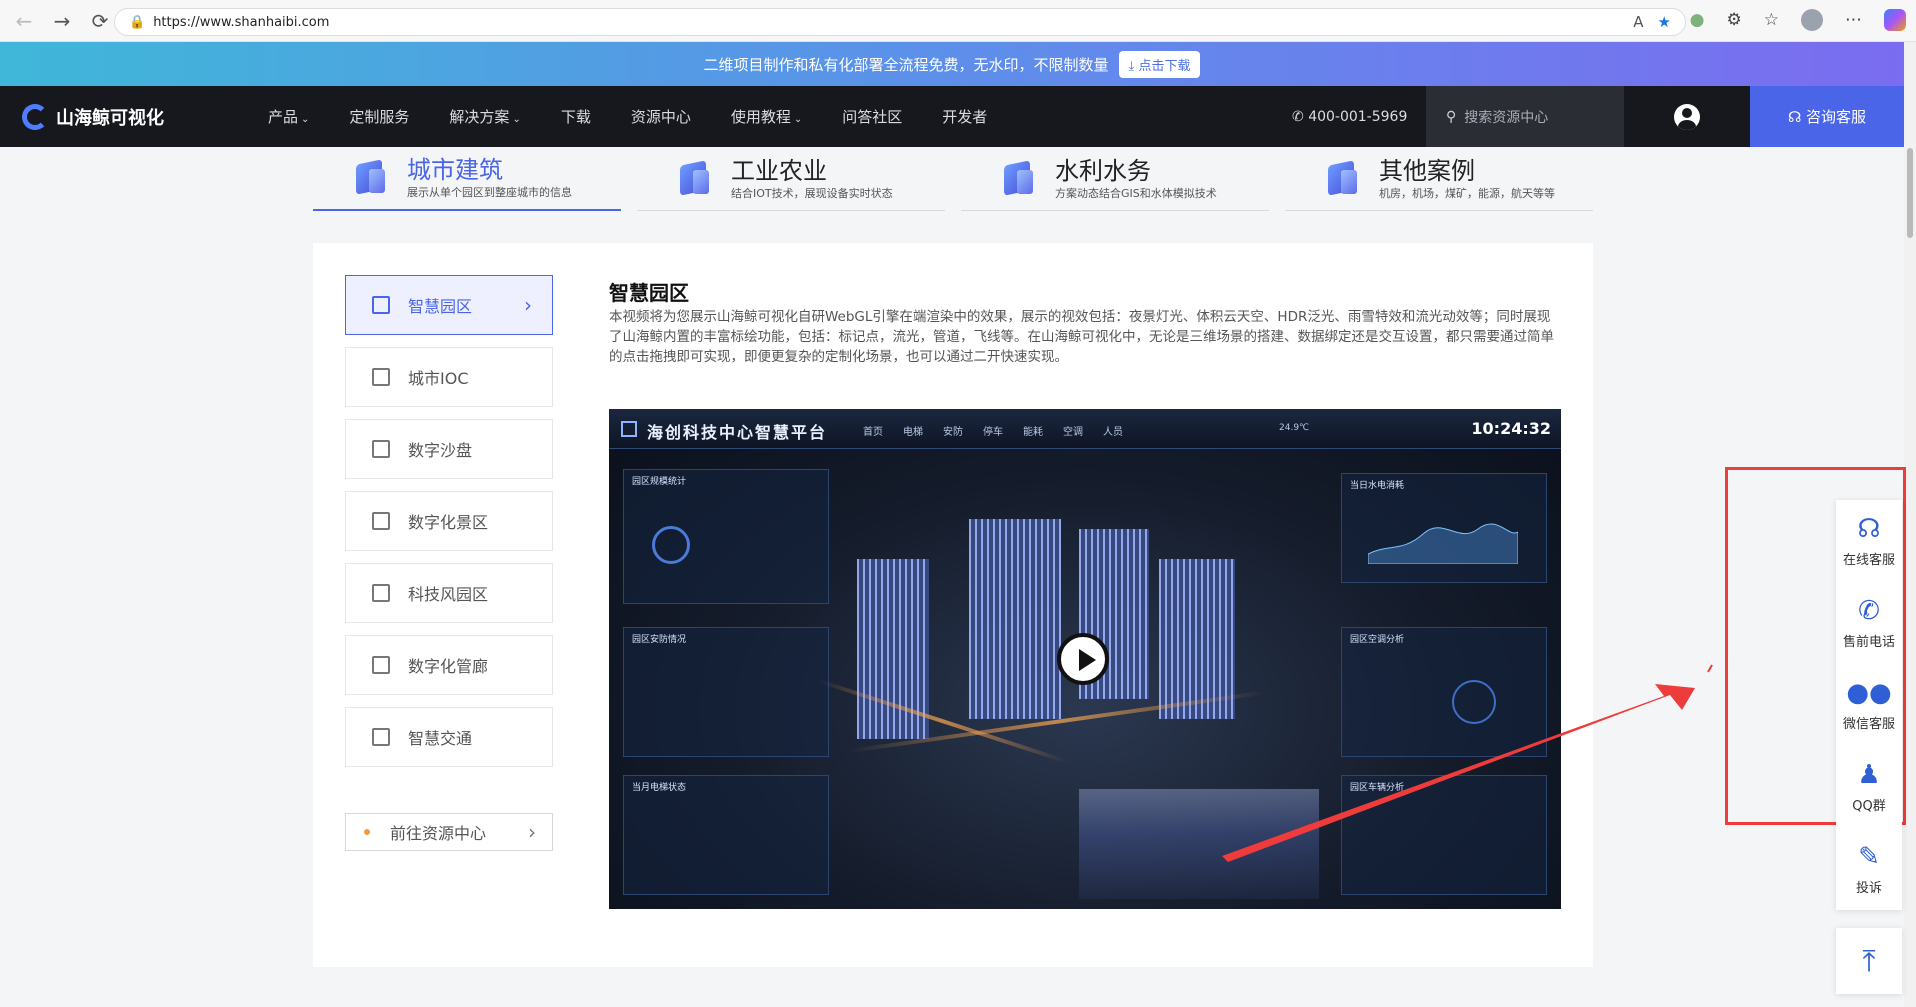 This screenshot has height=1007, width=1916. I want to click on back-icon: ←, so click(24, 21).